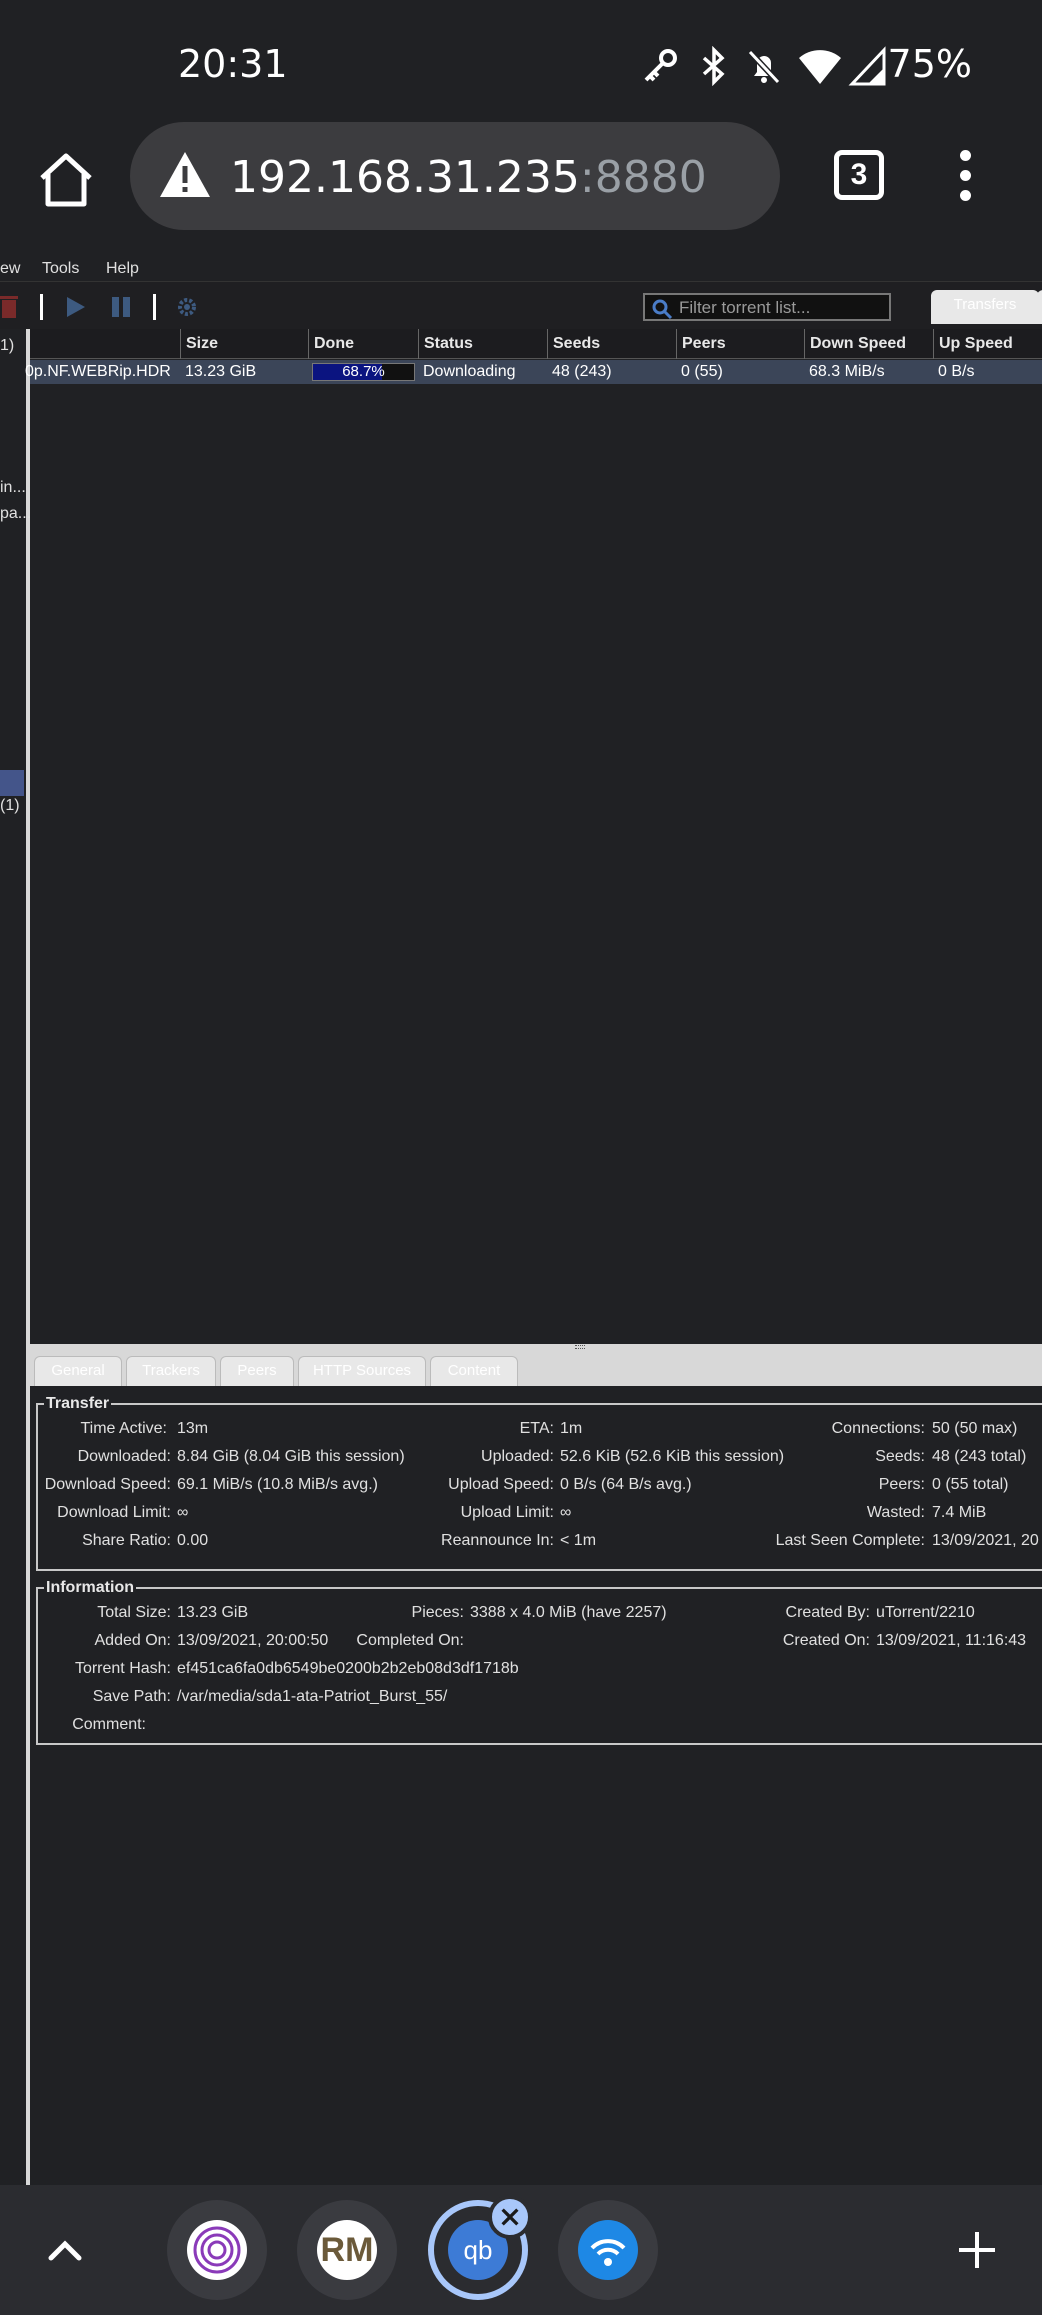  What do you see at coordinates (185, 175) in the screenshot?
I see `not-secure-warning-icon` at bounding box center [185, 175].